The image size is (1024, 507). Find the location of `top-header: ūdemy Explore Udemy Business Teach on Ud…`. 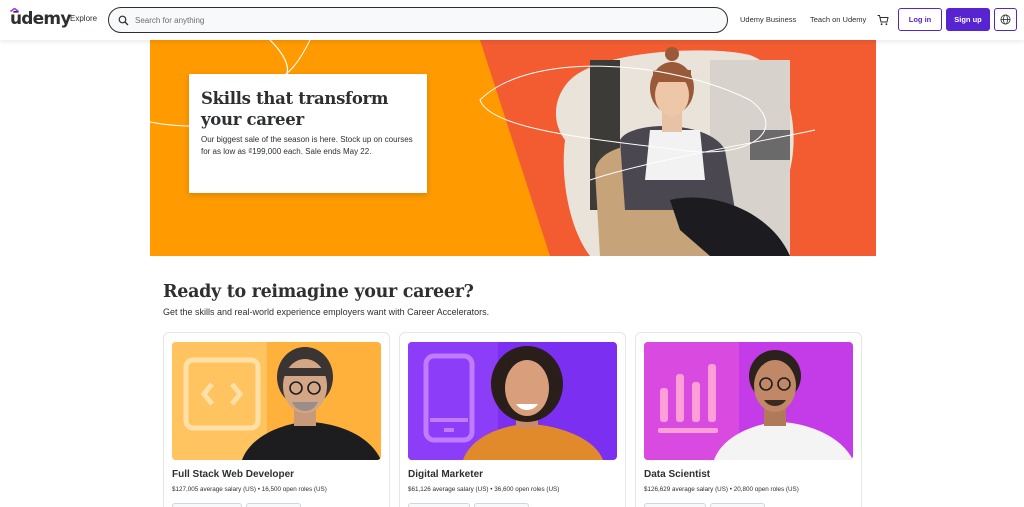

top-header: ūdemy Explore Udemy Business Teach on Ud… is located at coordinates (512, 20).